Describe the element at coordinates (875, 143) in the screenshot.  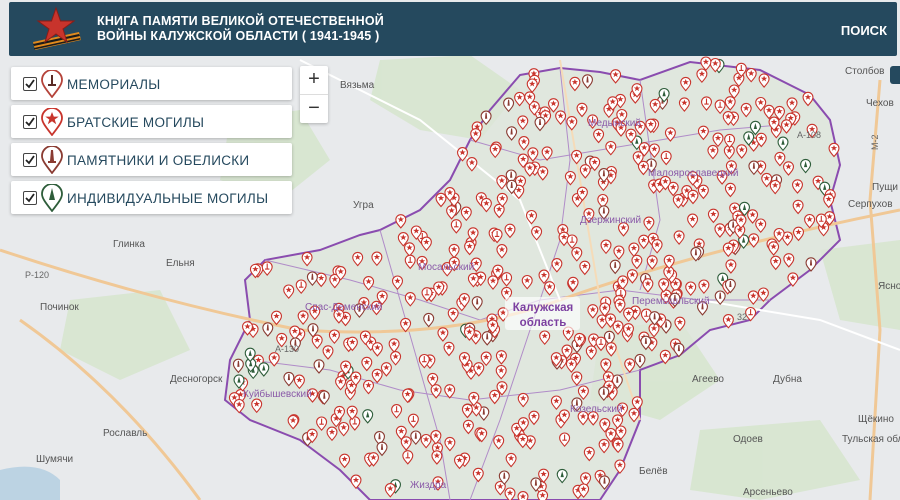
I see `road-label: М-2` at that location.